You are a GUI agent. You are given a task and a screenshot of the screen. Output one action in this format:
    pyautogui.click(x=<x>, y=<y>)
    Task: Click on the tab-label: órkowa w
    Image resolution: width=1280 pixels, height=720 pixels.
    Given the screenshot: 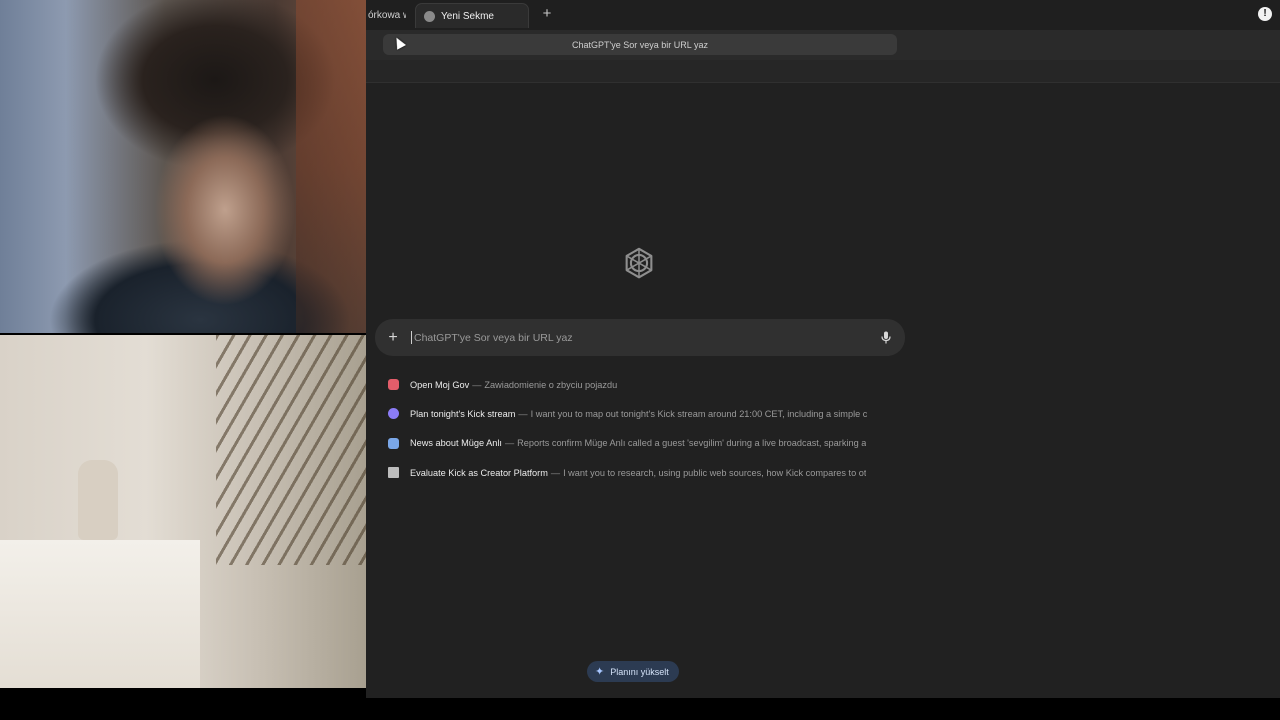 What is the action you would take?
    pyautogui.click(x=387, y=15)
    